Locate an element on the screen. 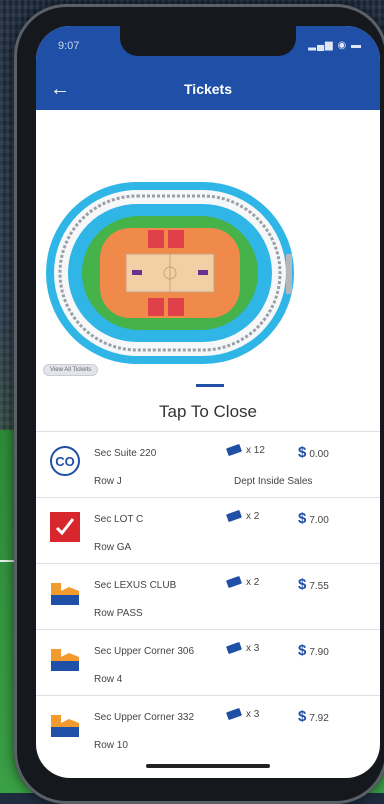 The image size is (384, 804). ticket-price: $7.00 is located at coordinates (313, 518).